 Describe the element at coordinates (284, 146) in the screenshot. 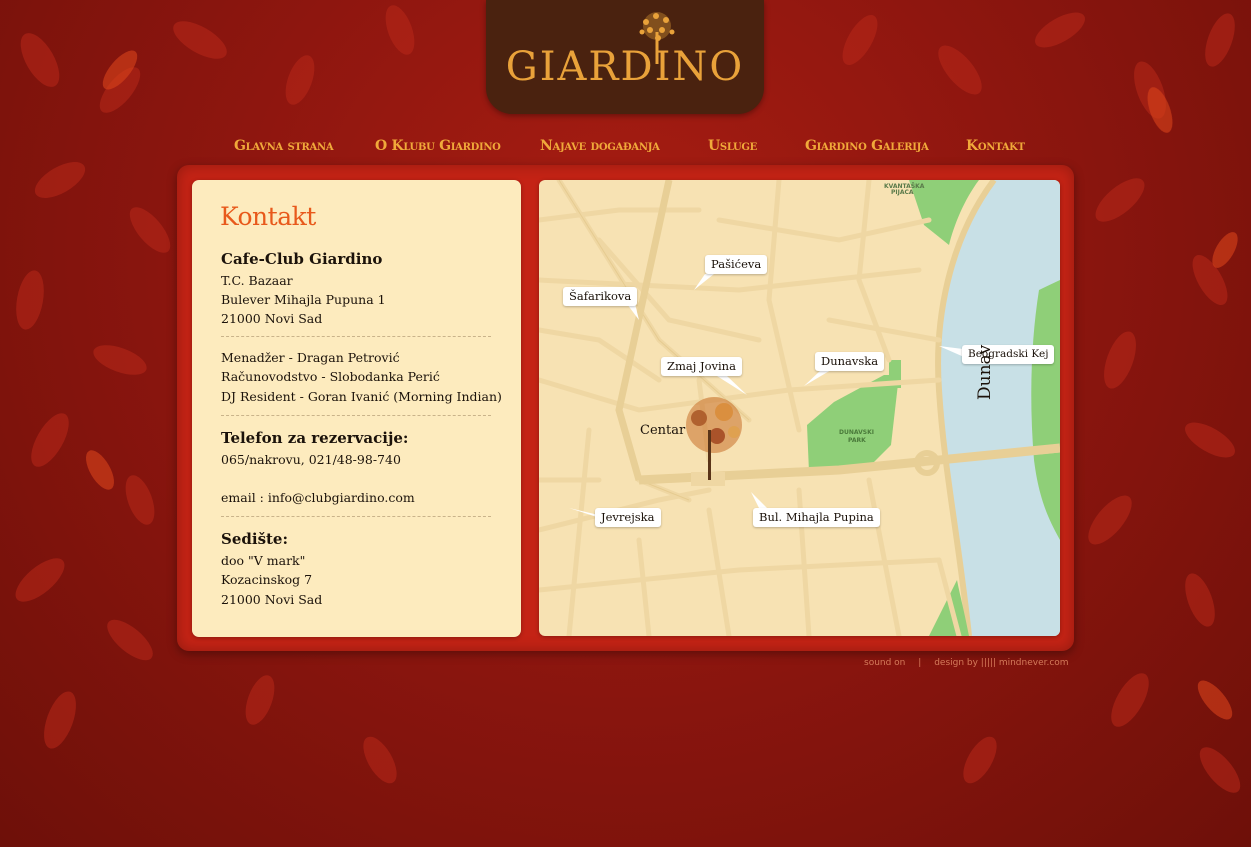

I see `nav-home: Glavna strana` at that location.